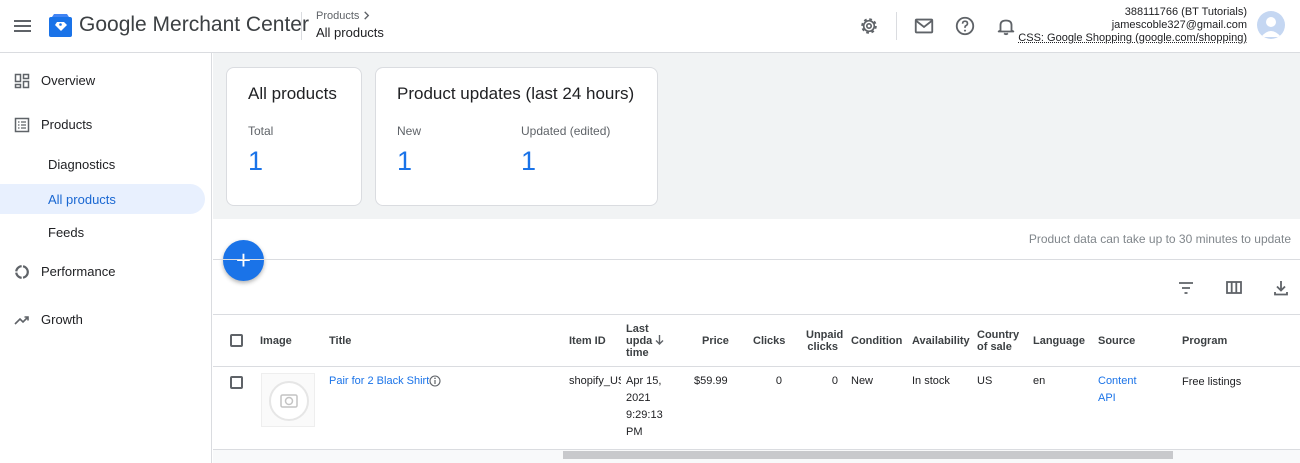  Describe the element at coordinates (834, 381) in the screenshot. I see `unpaid-clicks-cell: 0` at that location.